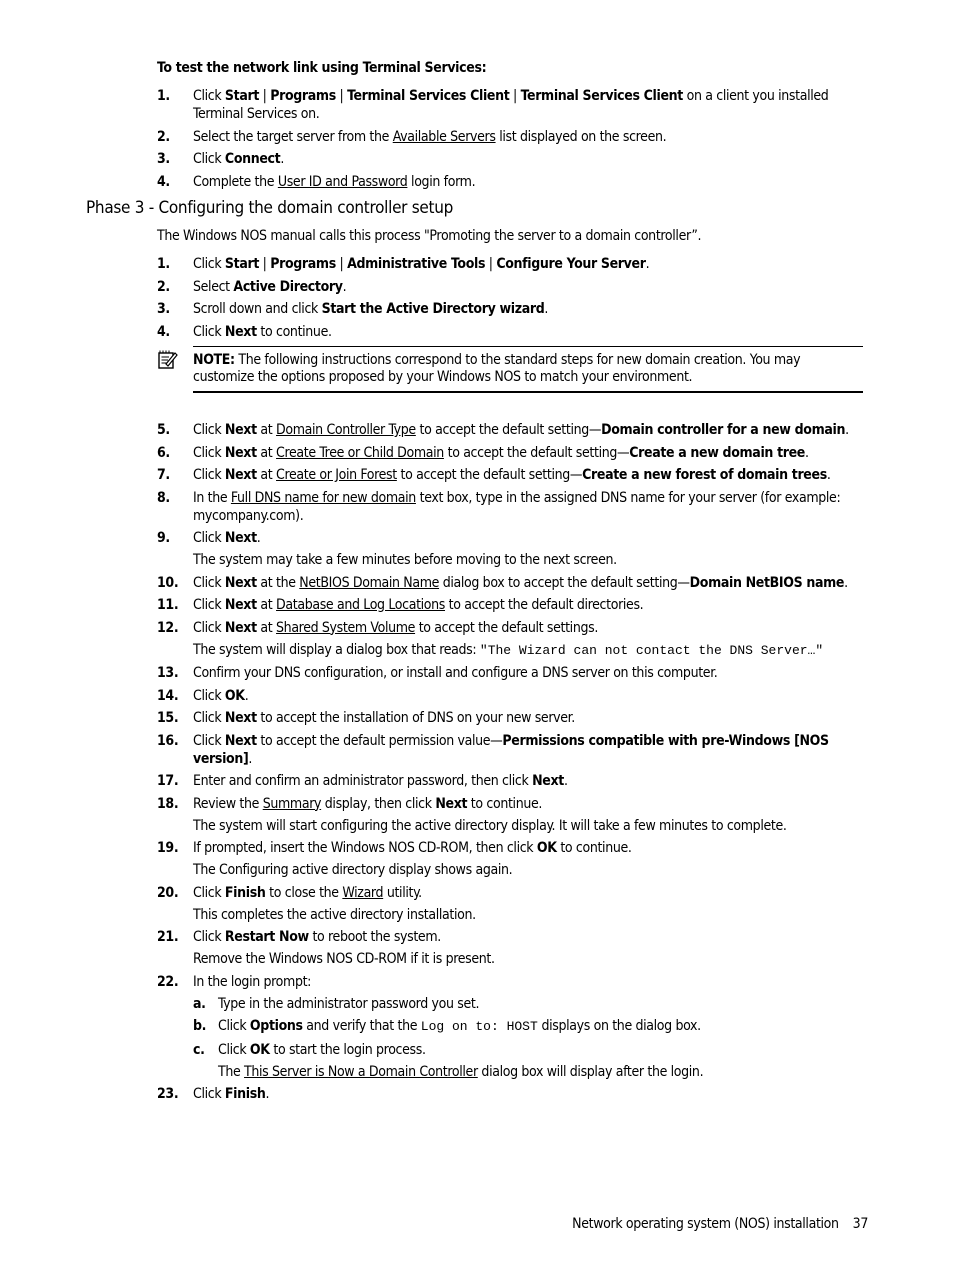 This screenshot has width=954, height=1270. Describe the element at coordinates (168, 981) in the screenshot. I see `step-number: 22.` at that location.